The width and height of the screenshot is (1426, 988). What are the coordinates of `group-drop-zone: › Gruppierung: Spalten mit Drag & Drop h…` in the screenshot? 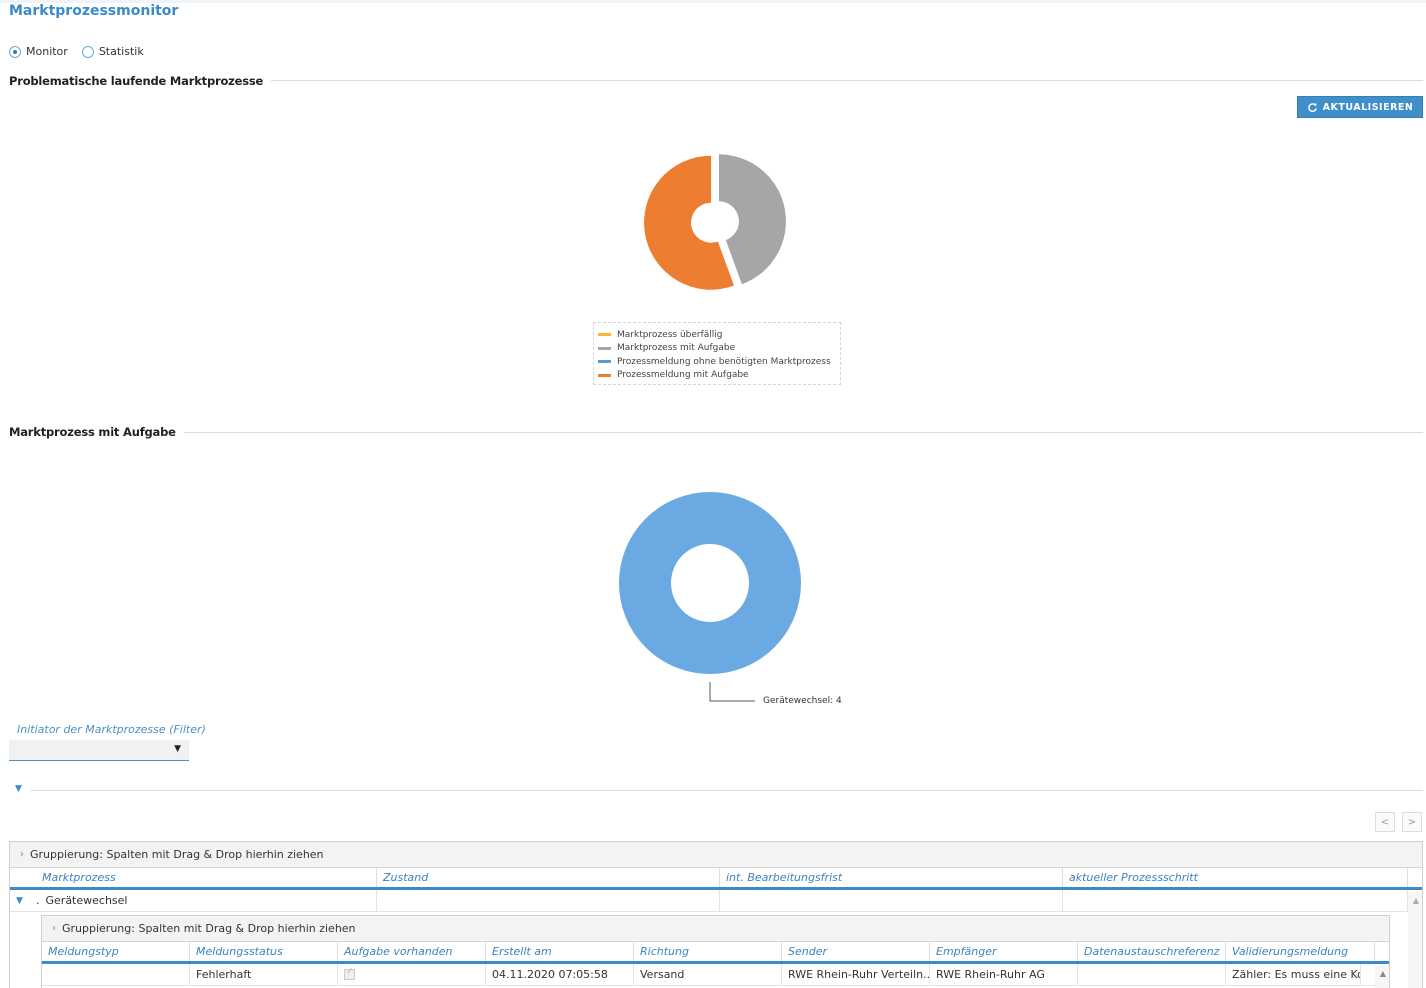 It's located at (716, 855).